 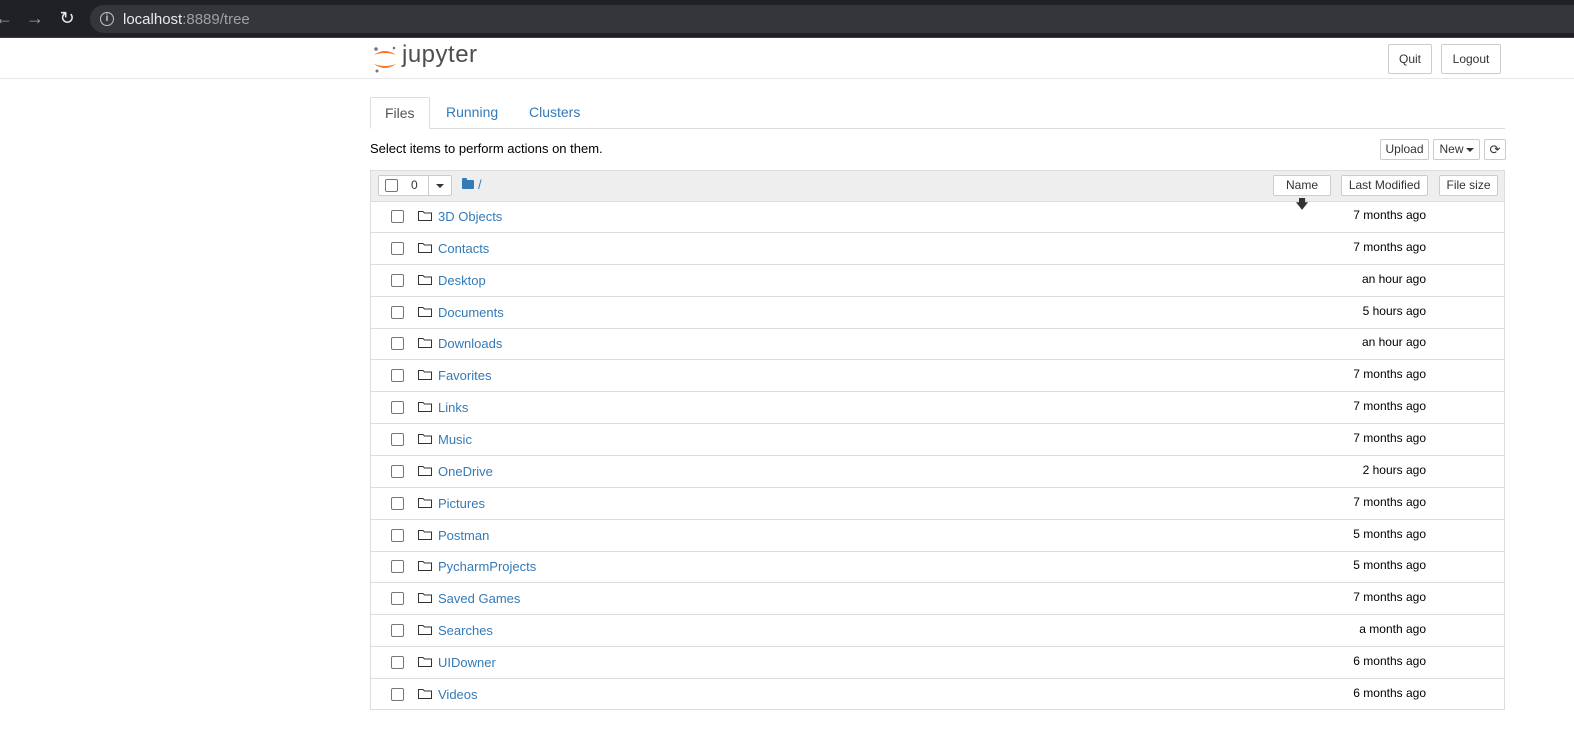 What do you see at coordinates (1301, 185) in the screenshot?
I see `sort-name-label: Name` at bounding box center [1301, 185].